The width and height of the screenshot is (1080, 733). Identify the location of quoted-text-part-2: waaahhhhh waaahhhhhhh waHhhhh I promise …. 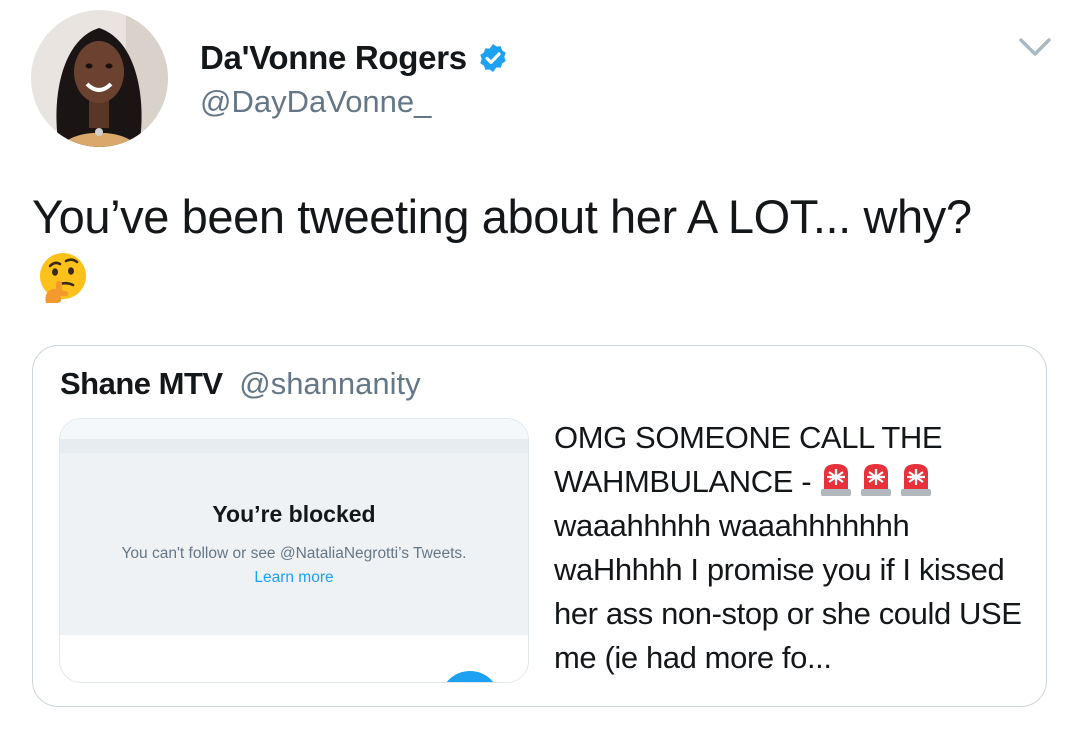
(788, 591).